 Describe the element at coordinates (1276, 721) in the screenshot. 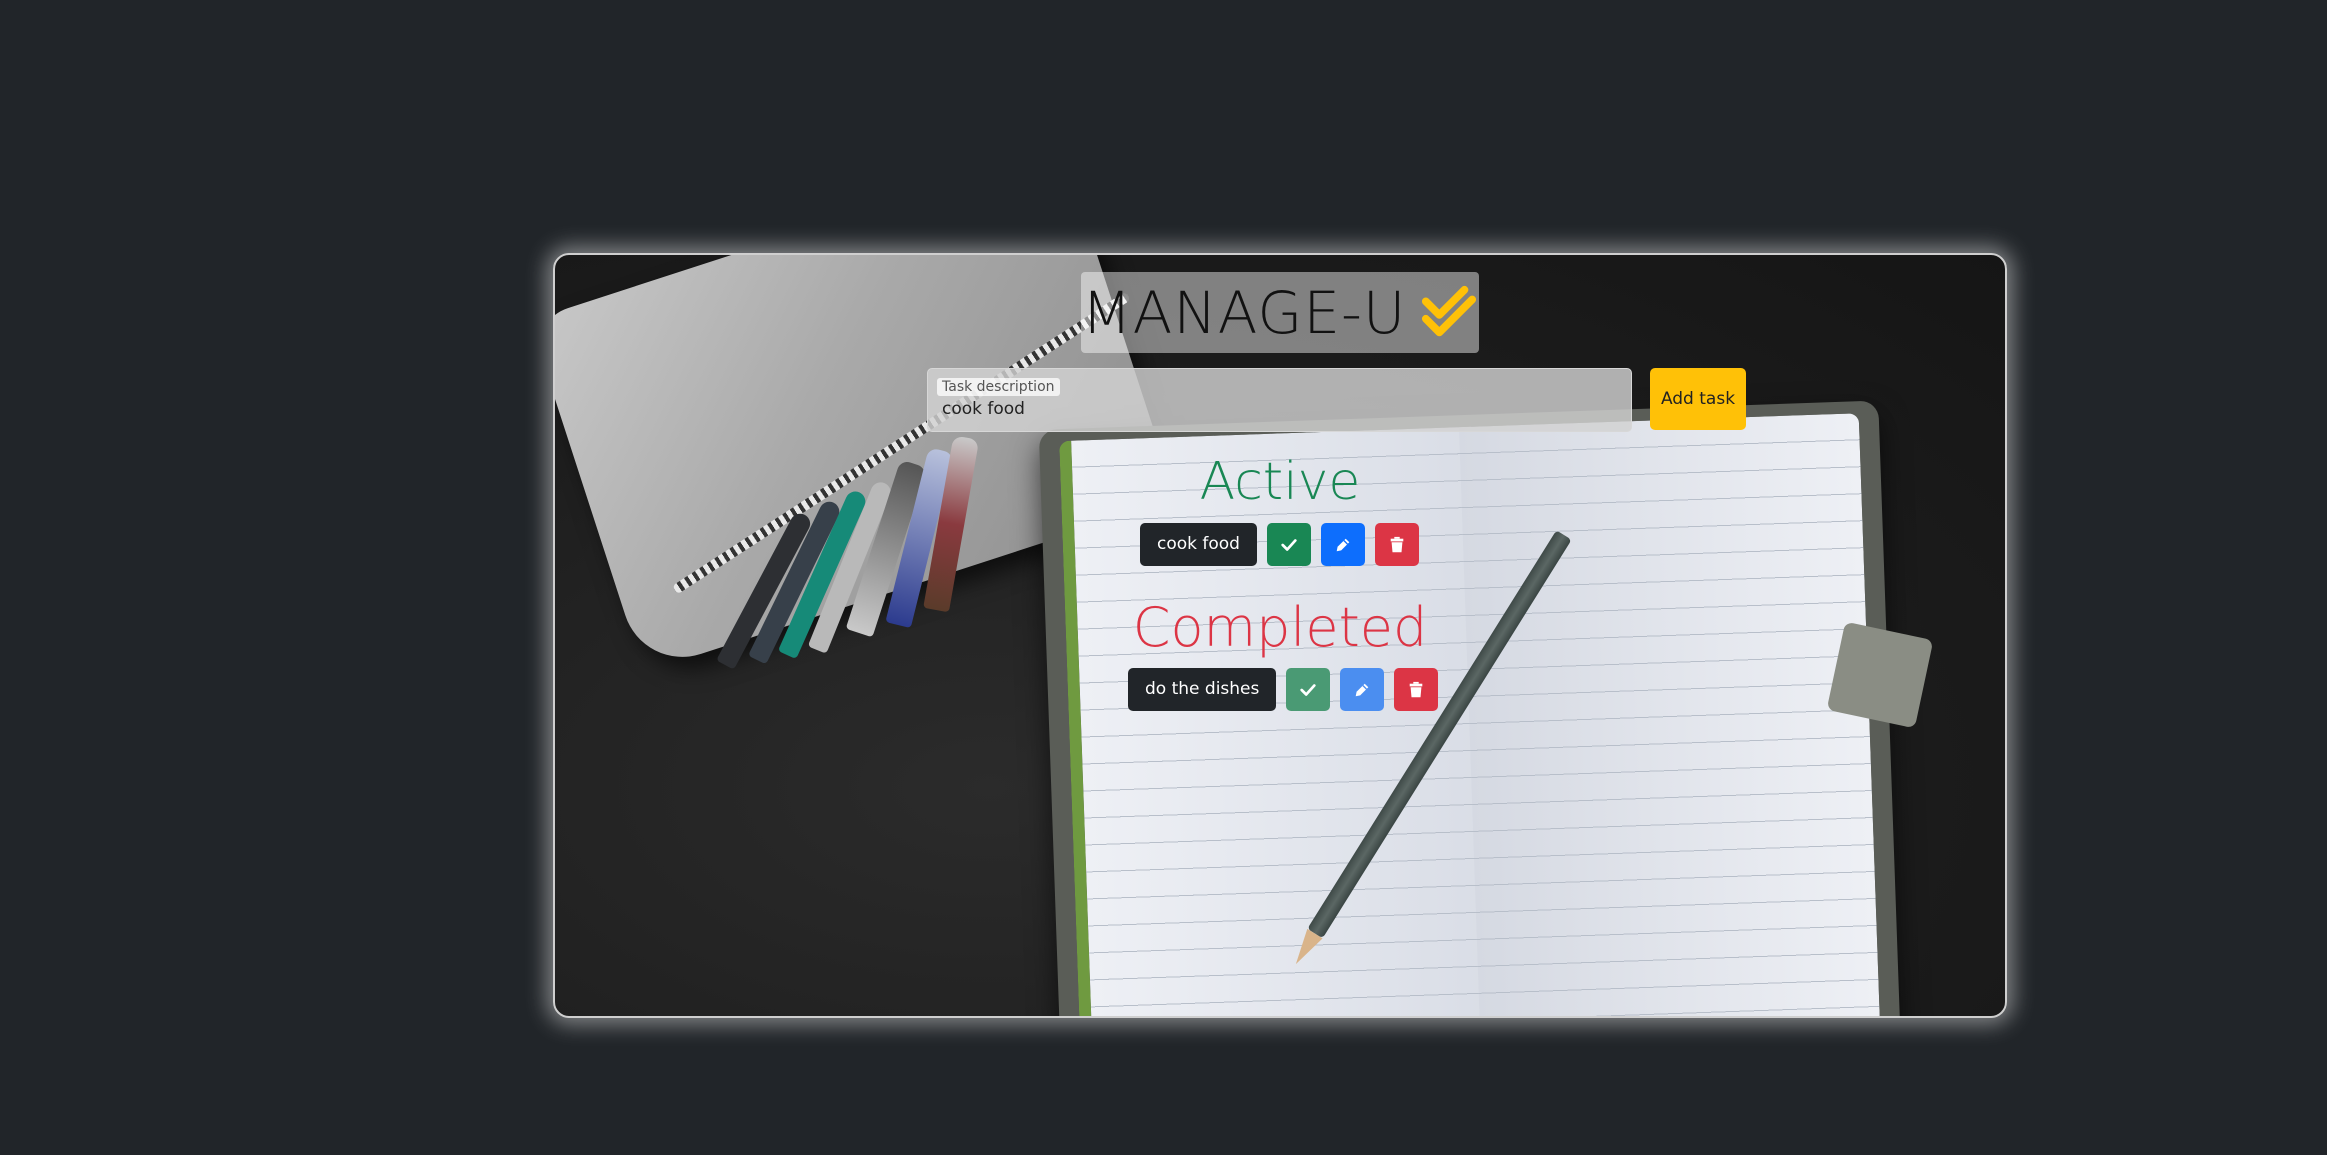

I see `notebook-left-page` at that location.